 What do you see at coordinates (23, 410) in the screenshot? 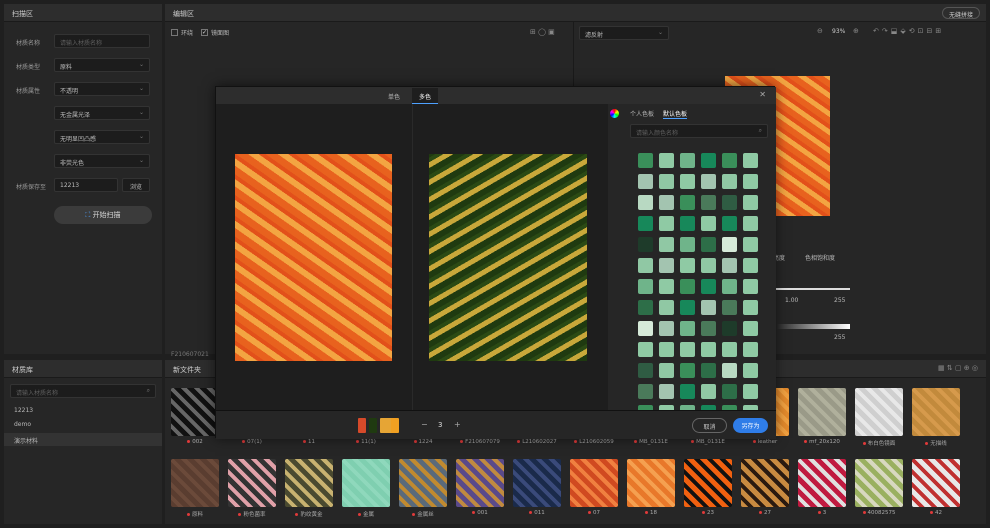
I see `library-item: 12213` at bounding box center [23, 410].